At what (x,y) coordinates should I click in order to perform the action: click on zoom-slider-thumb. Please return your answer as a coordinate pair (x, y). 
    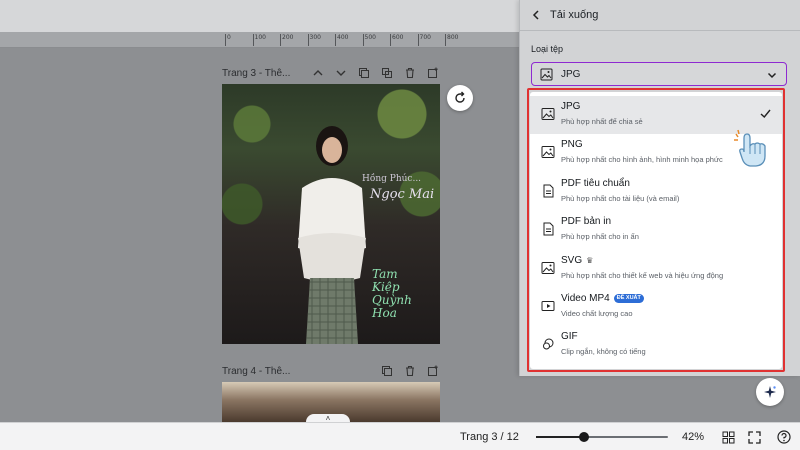
    Looking at the image, I should click on (583, 437).